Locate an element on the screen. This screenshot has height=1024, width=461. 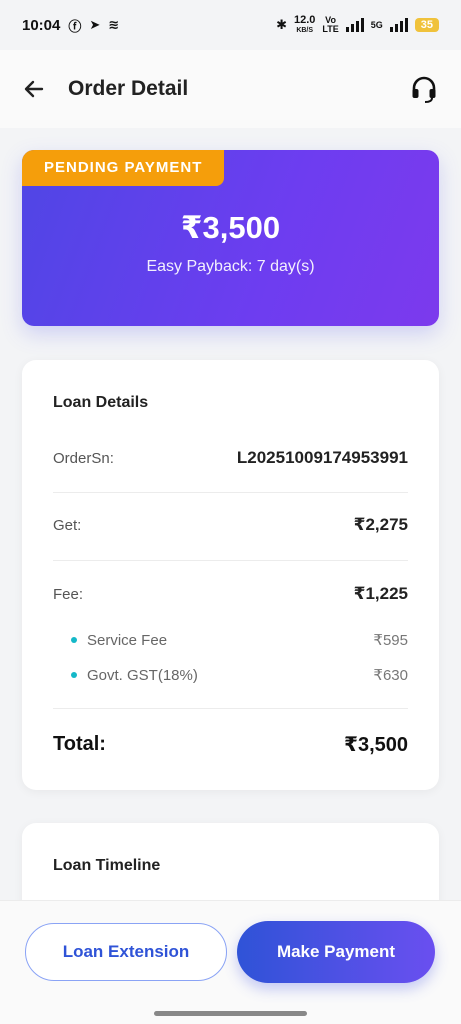
status-right: ✱ 12.0 KB/S Vo LTE 5G 35 is located at coordinates (357, 24).